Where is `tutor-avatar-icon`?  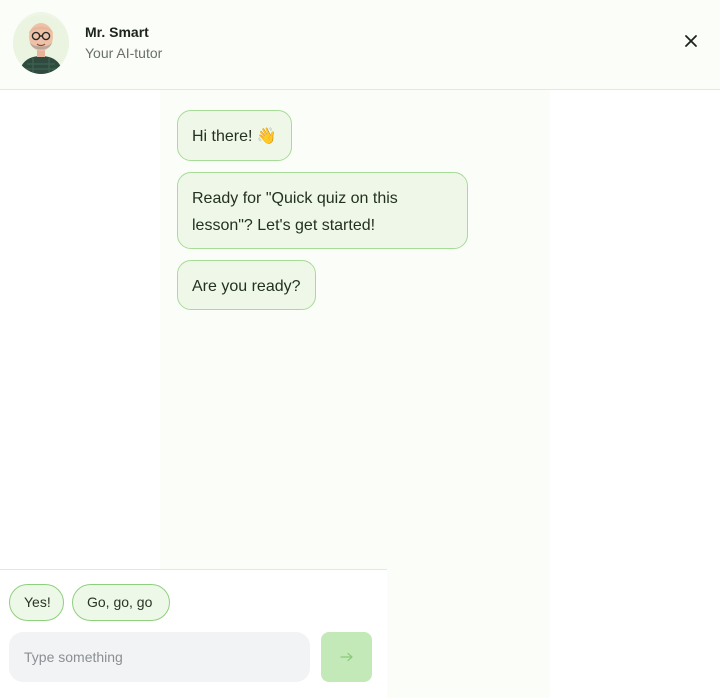
tutor-avatar-icon is located at coordinates (41, 44).